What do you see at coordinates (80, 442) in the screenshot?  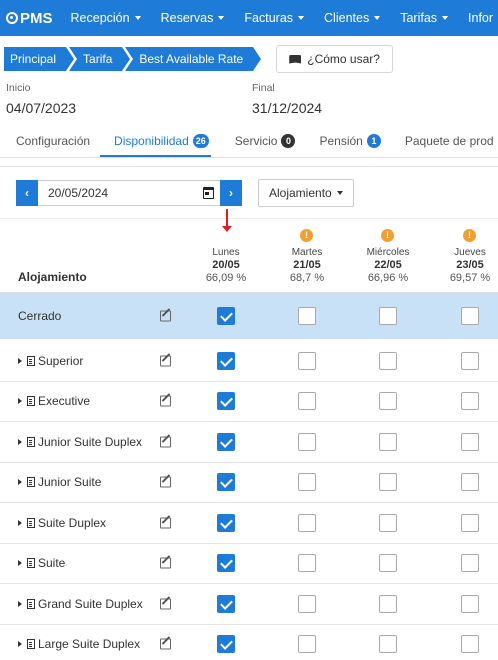 I see `row-label: Junior Suite Duplex` at bounding box center [80, 442].